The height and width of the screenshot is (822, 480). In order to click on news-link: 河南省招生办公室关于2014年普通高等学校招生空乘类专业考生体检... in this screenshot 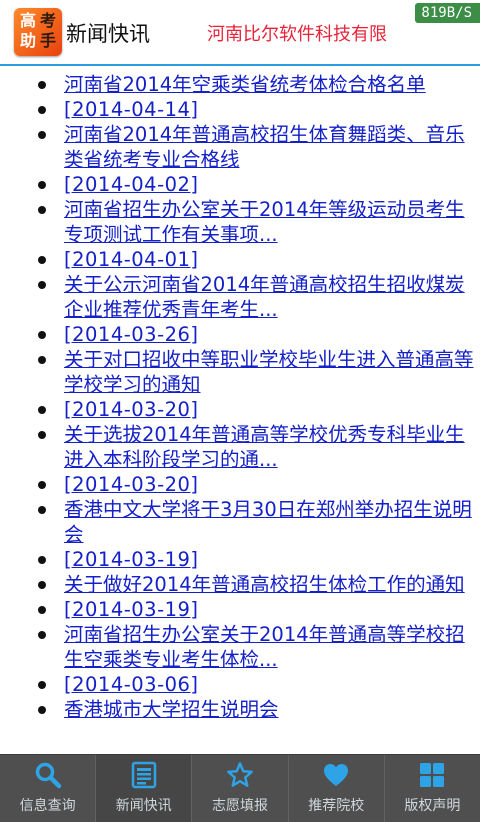, I will do `click(264, 647)`.